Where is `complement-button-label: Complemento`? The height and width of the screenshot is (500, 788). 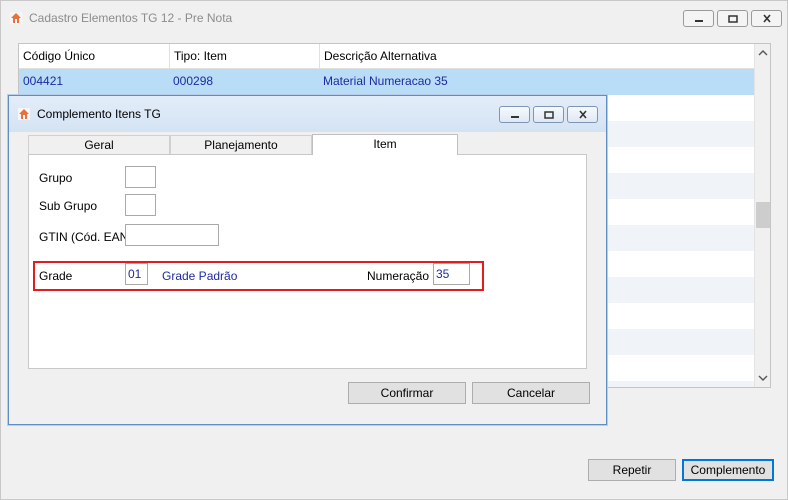 complement-button-label: Complemento is located at coordinates (728, 470).